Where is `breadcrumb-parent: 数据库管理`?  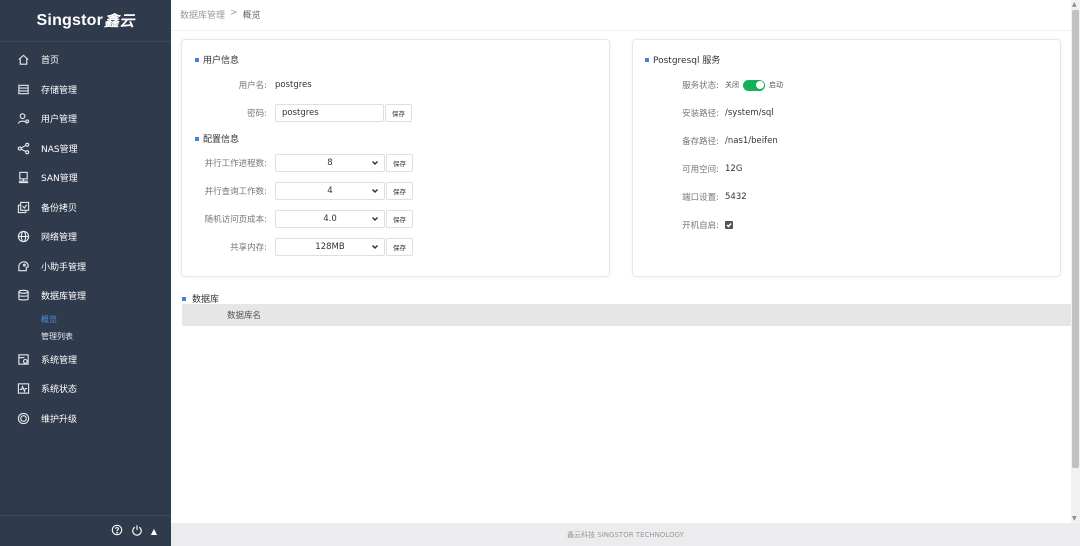 breadcrumb-parent: 数据库管理 is located at coordinates (202, 14).